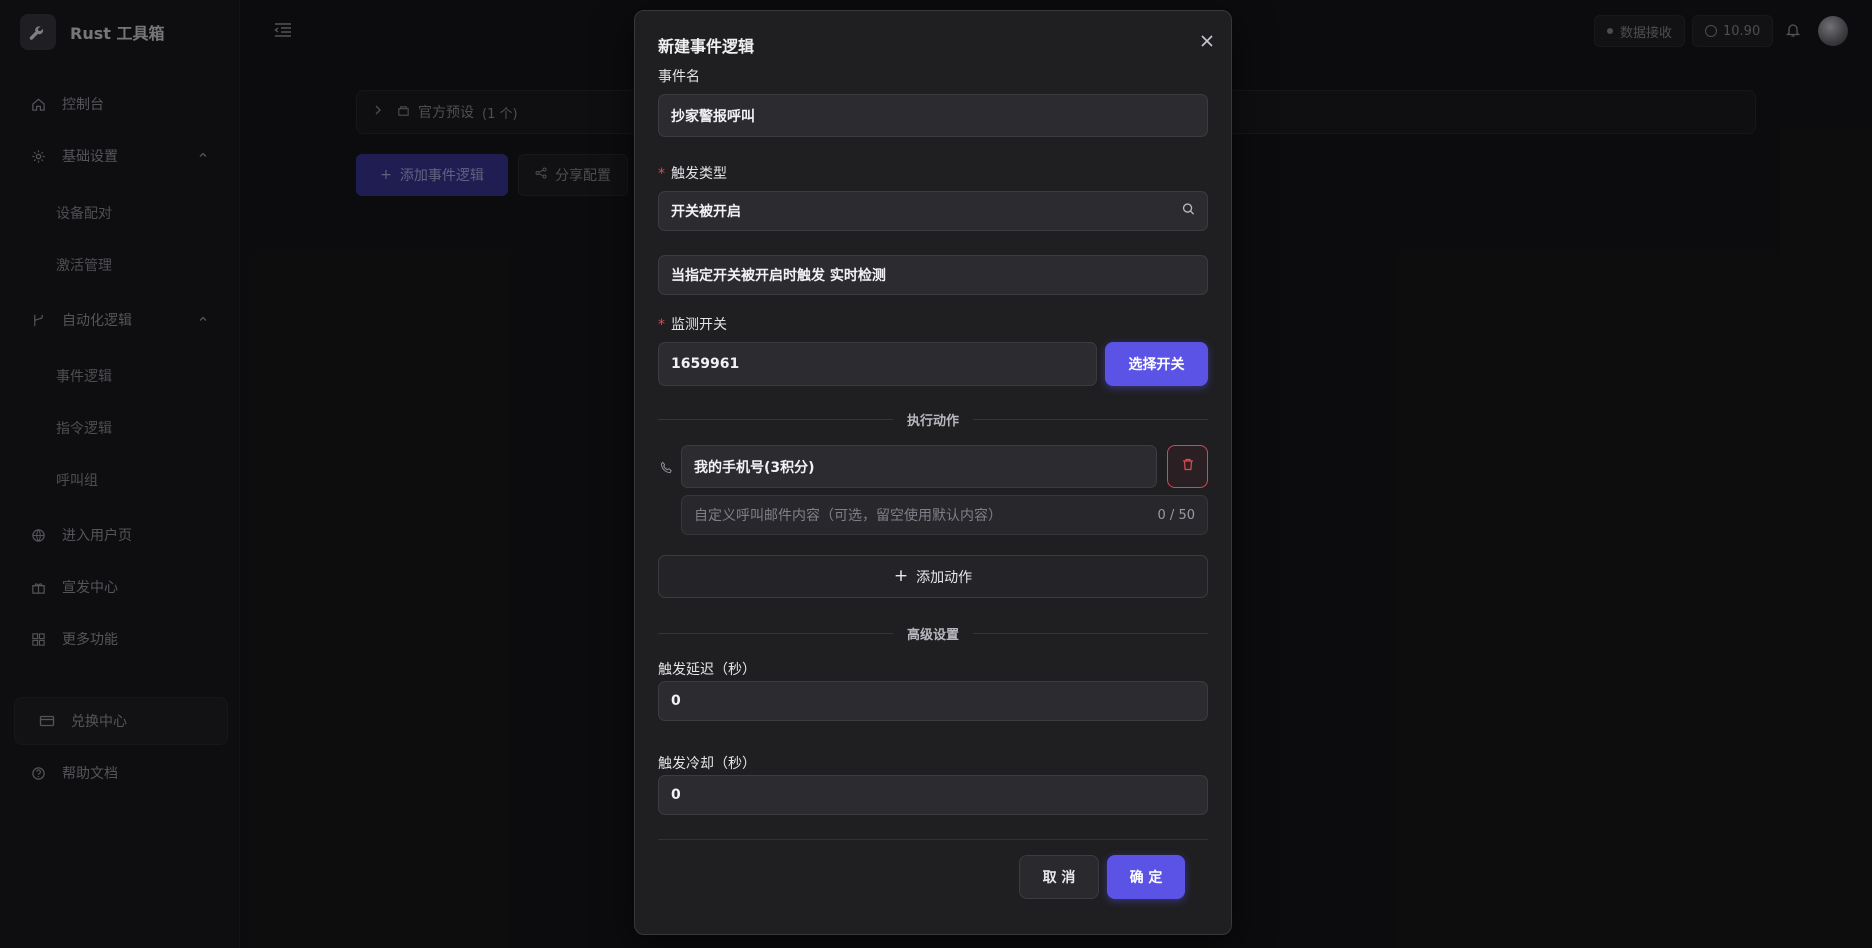  I want to click on event-name-value: 抄家警报呼叫, so click(713, 116).